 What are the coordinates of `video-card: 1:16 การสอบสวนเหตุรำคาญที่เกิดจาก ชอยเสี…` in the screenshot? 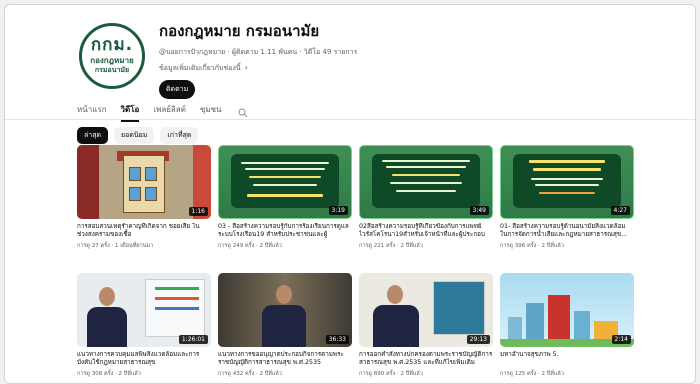 It's located at (144, 197).